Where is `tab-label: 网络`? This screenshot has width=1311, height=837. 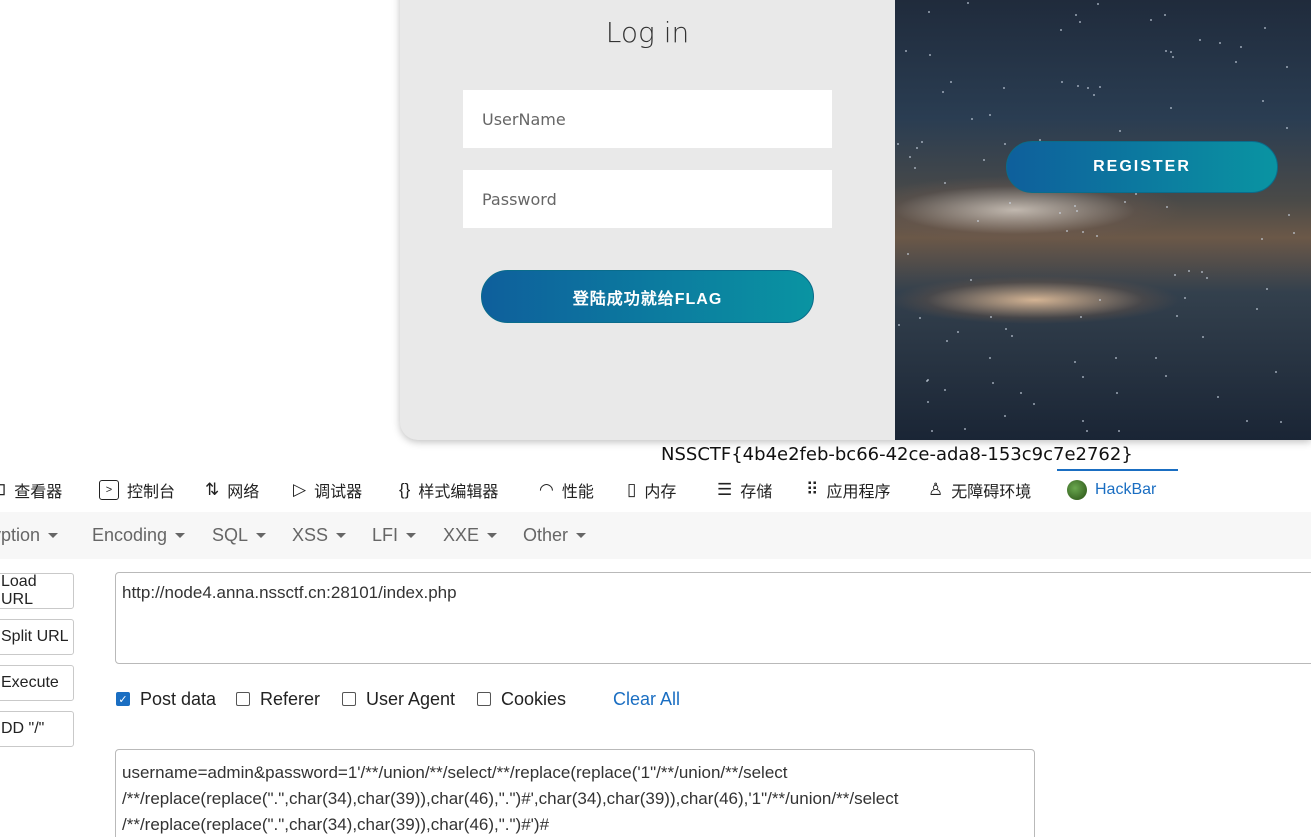 tab-label: 网络 is located at coordinates (243, 492).